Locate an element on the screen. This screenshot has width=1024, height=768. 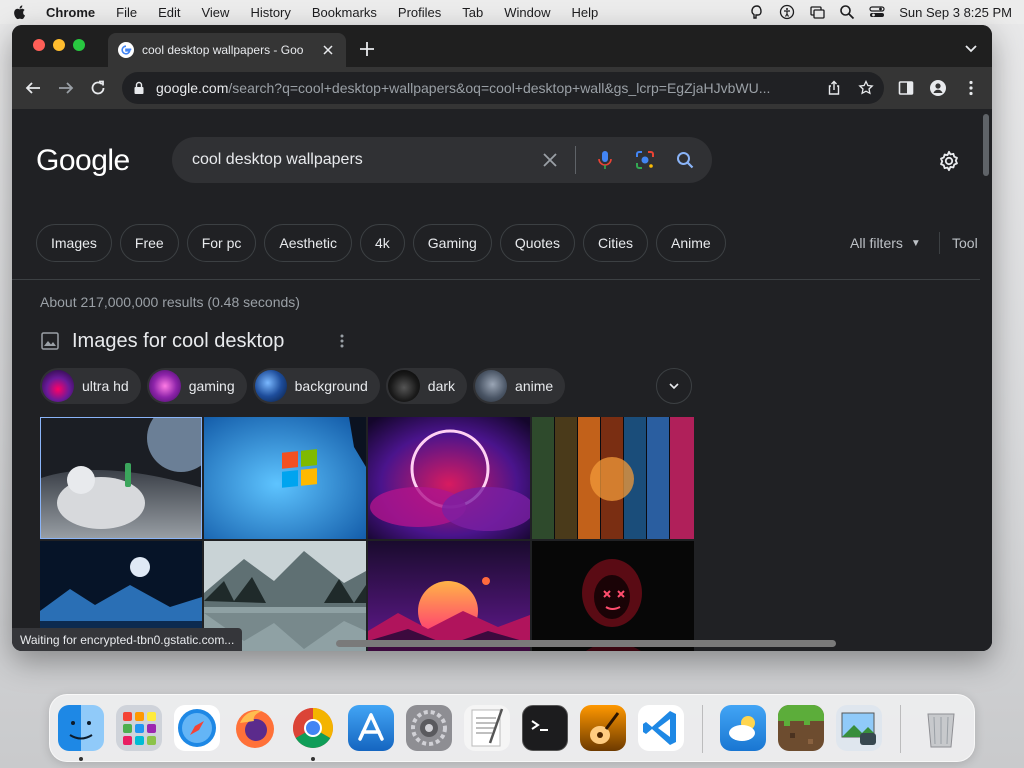
weather-icon is located at coordinates (743, 728).